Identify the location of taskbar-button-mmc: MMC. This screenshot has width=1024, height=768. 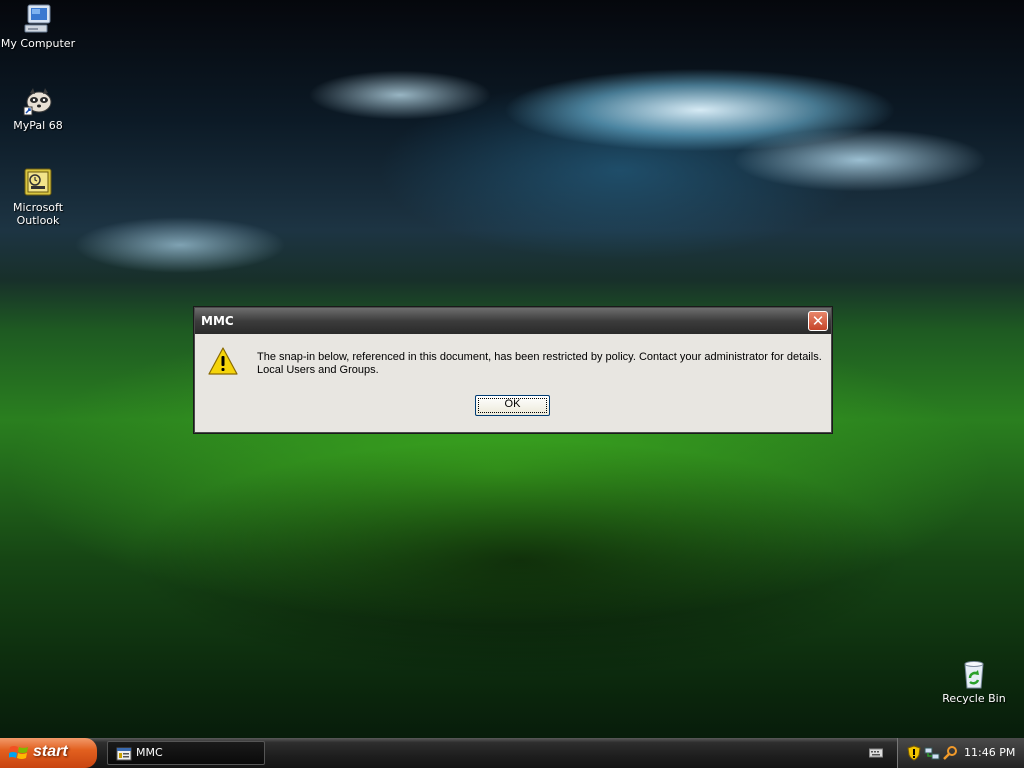
(186, 753).